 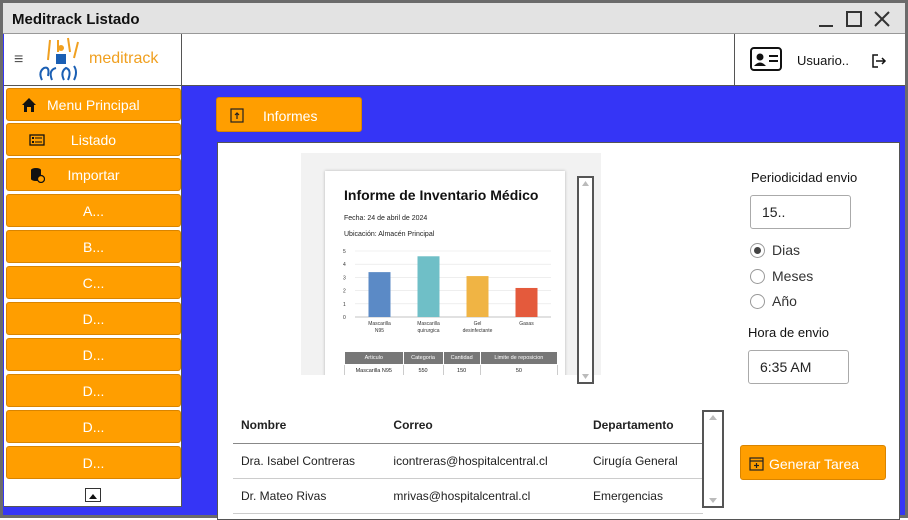 What do you see at coordinates (784, 301) in the screenshot?
I see `radio-label: Año` at bounding box center [784, 301].